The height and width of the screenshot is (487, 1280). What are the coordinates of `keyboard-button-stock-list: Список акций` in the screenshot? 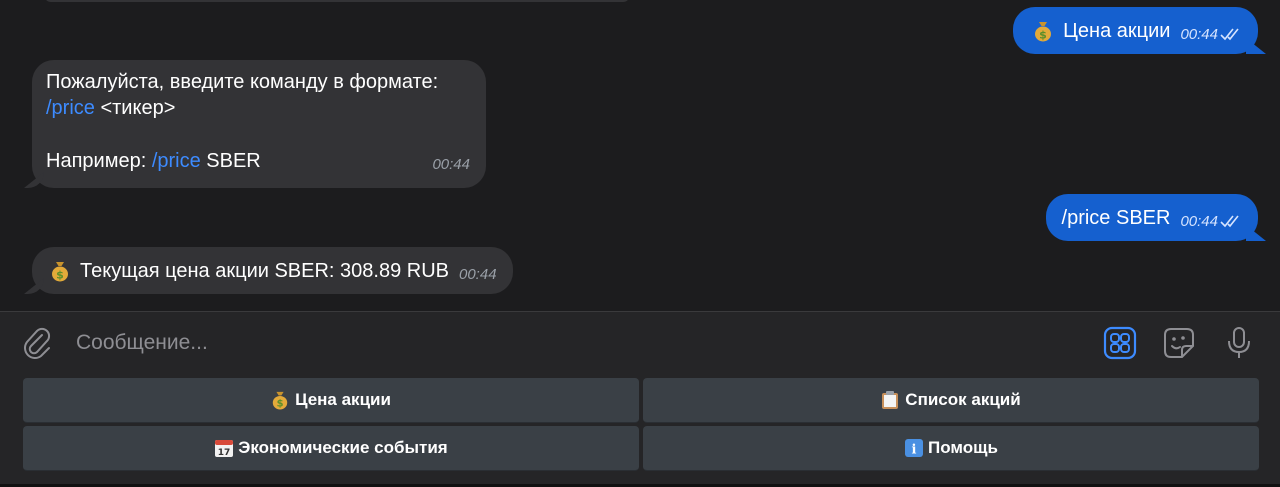 It's located at (951, 400).